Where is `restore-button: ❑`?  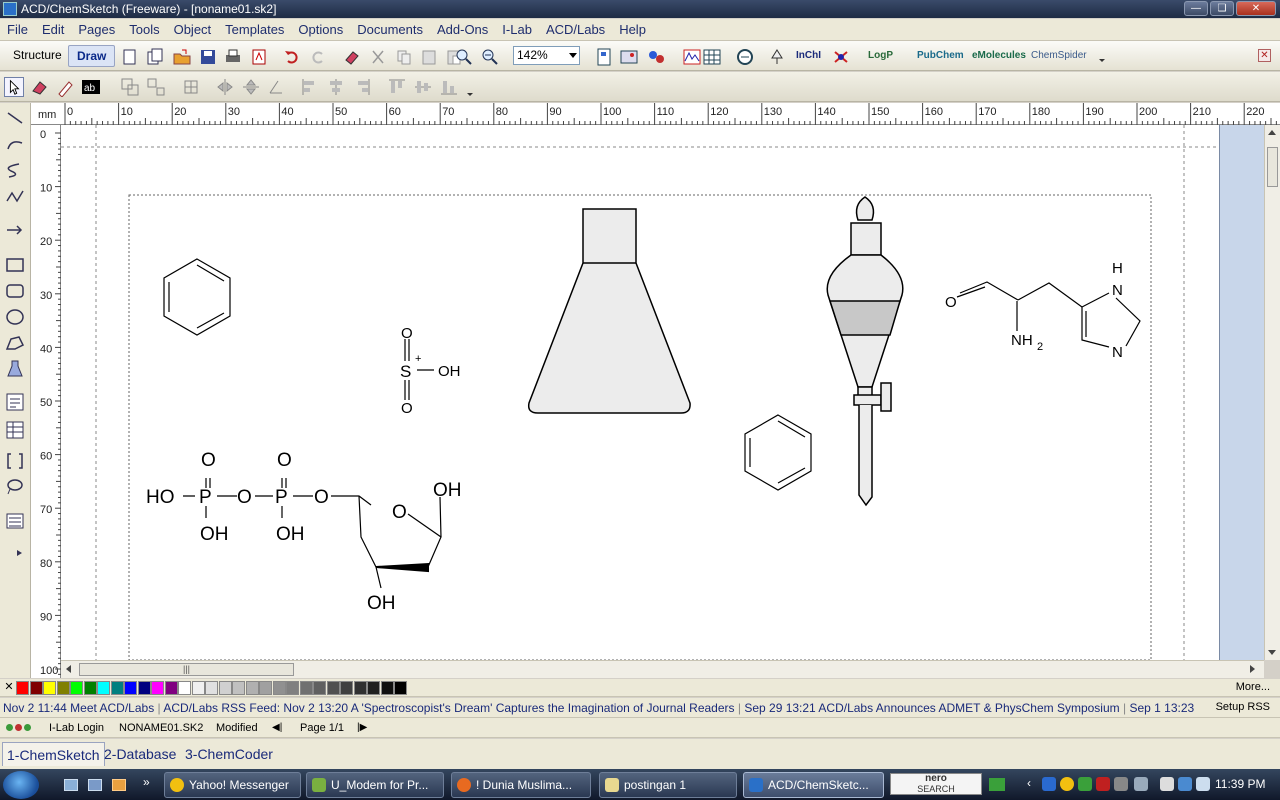
restore-button: ❑ is located at coordinates (1222, 8).